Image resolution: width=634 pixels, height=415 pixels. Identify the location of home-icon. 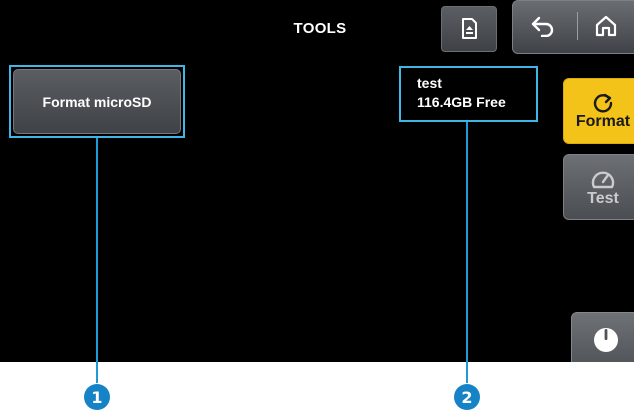
(606, 26).